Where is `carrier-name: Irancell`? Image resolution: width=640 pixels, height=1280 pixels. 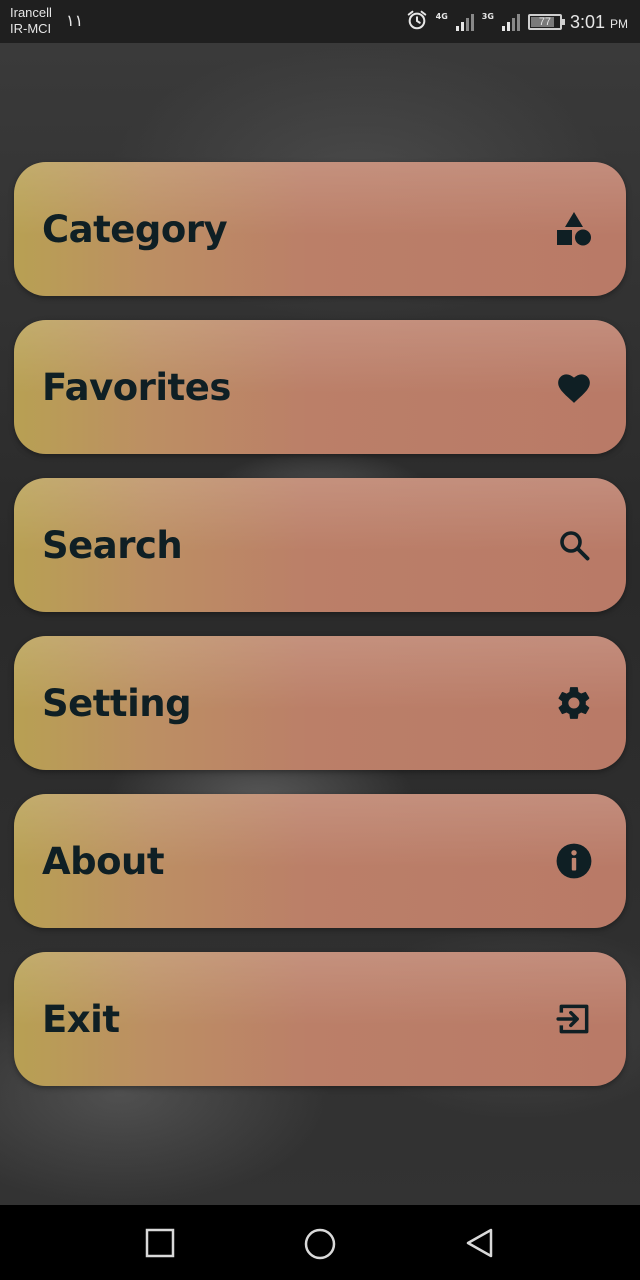
carrier-name: Irancell is located at coordinates (31, 12).